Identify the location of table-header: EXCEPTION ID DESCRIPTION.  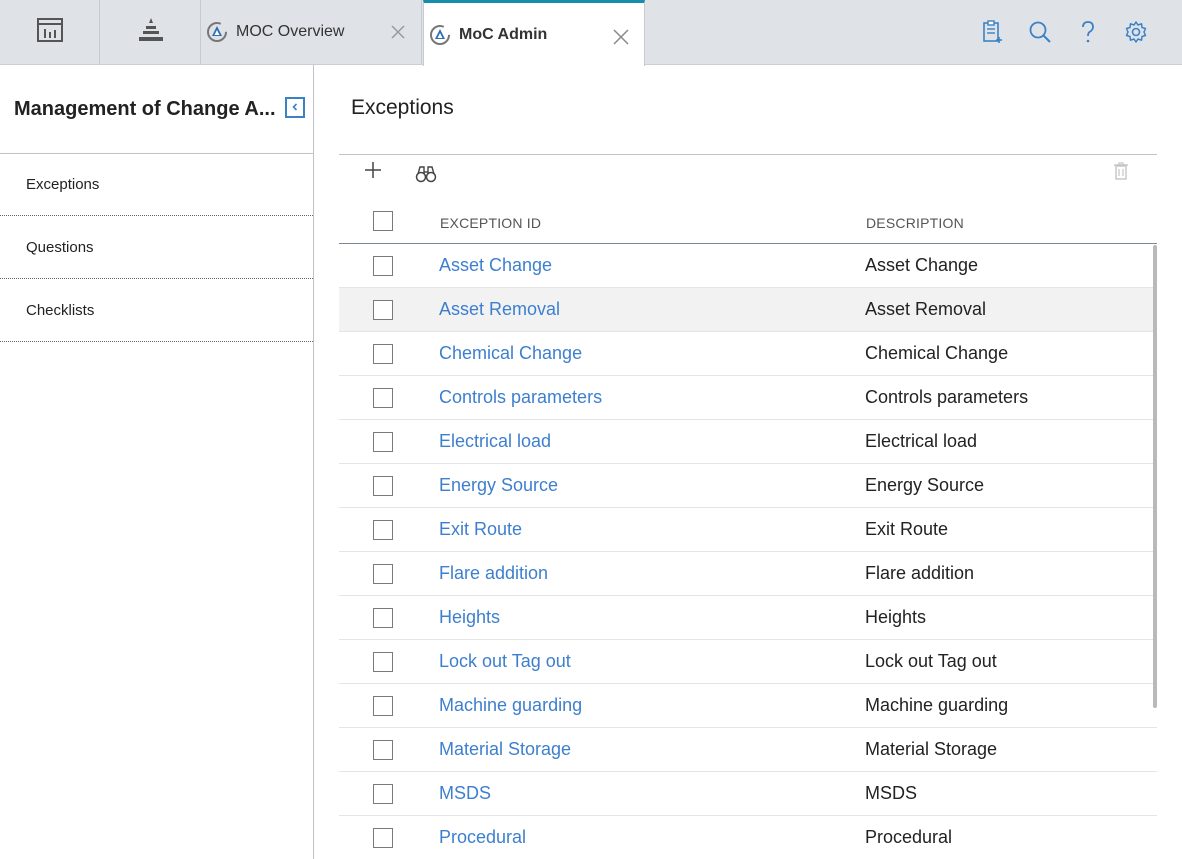
(748, 222).